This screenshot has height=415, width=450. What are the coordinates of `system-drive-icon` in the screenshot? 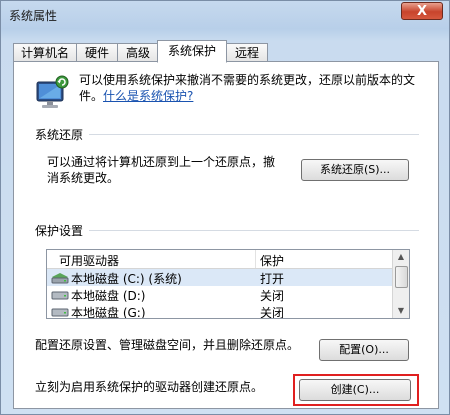 It's located at (60, 278).